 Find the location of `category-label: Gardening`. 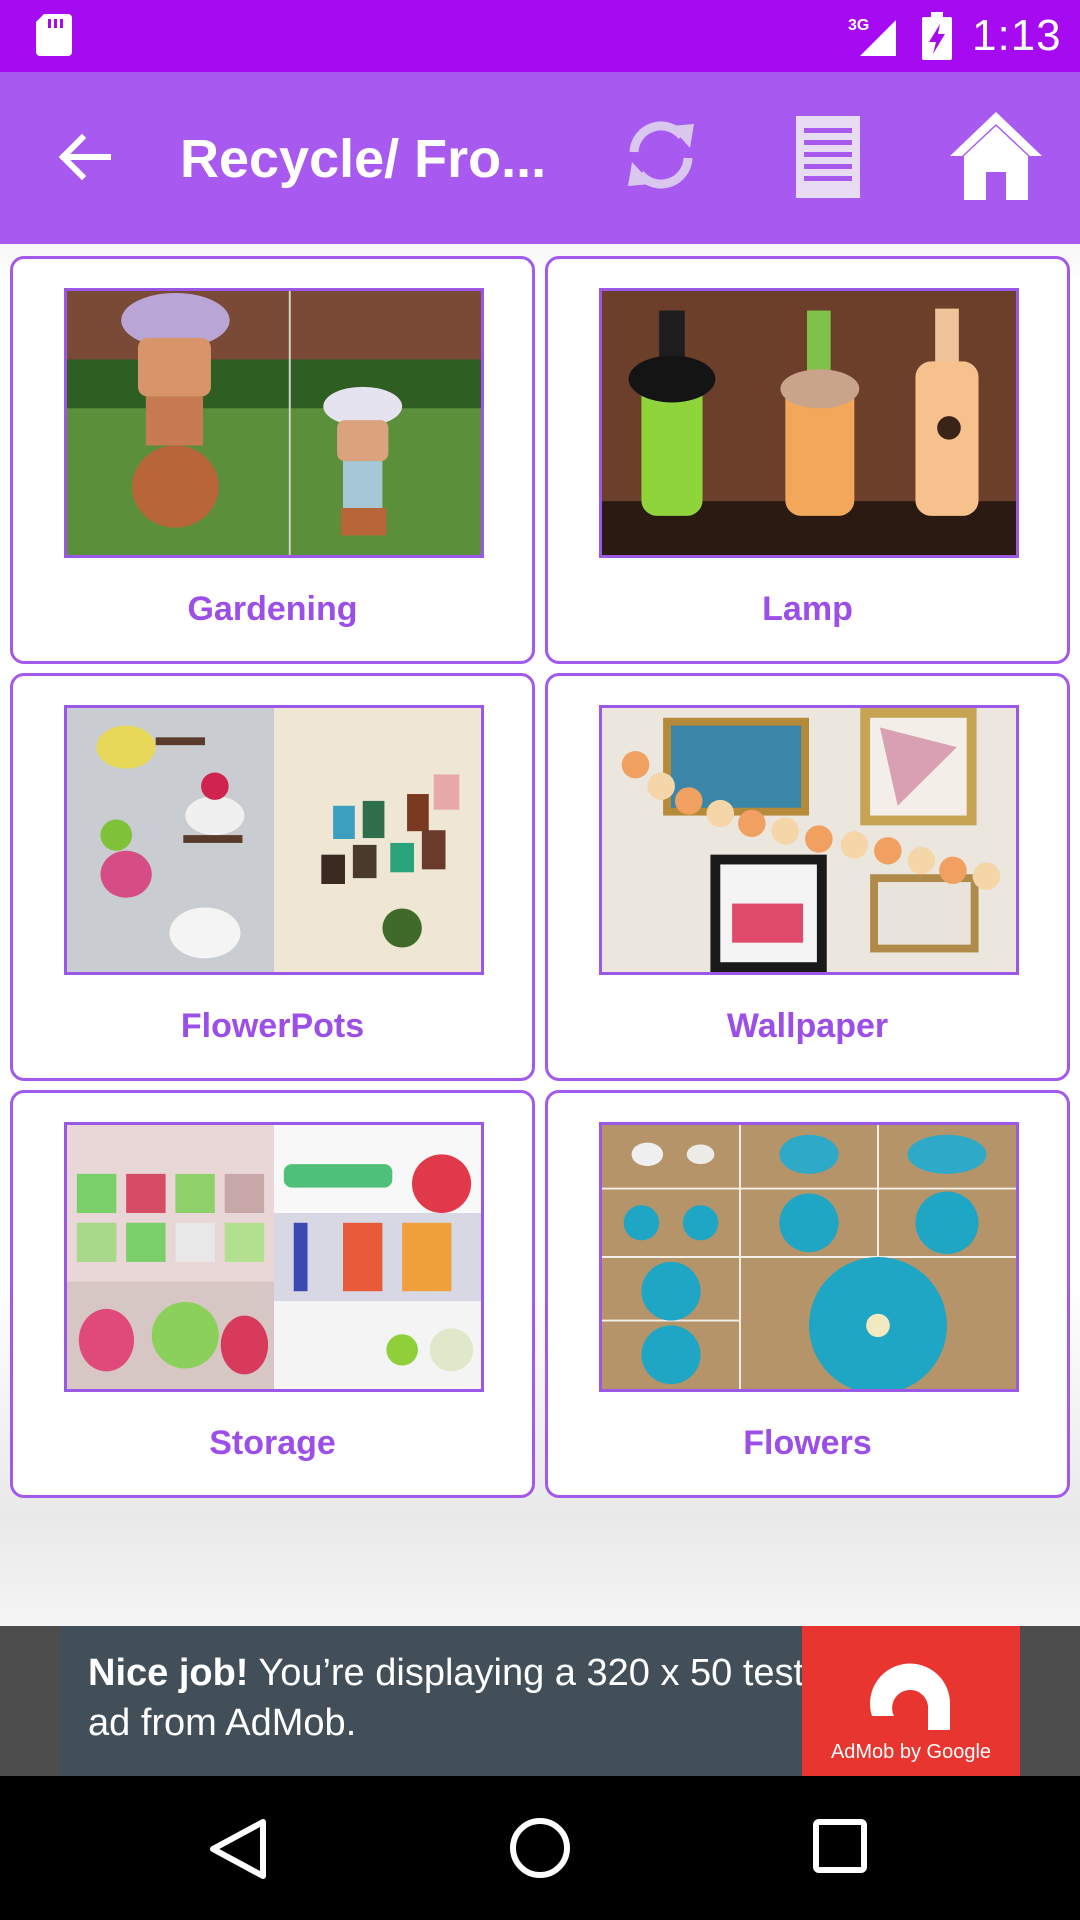

category-label: Gardening is located at coordinates (272, 609).